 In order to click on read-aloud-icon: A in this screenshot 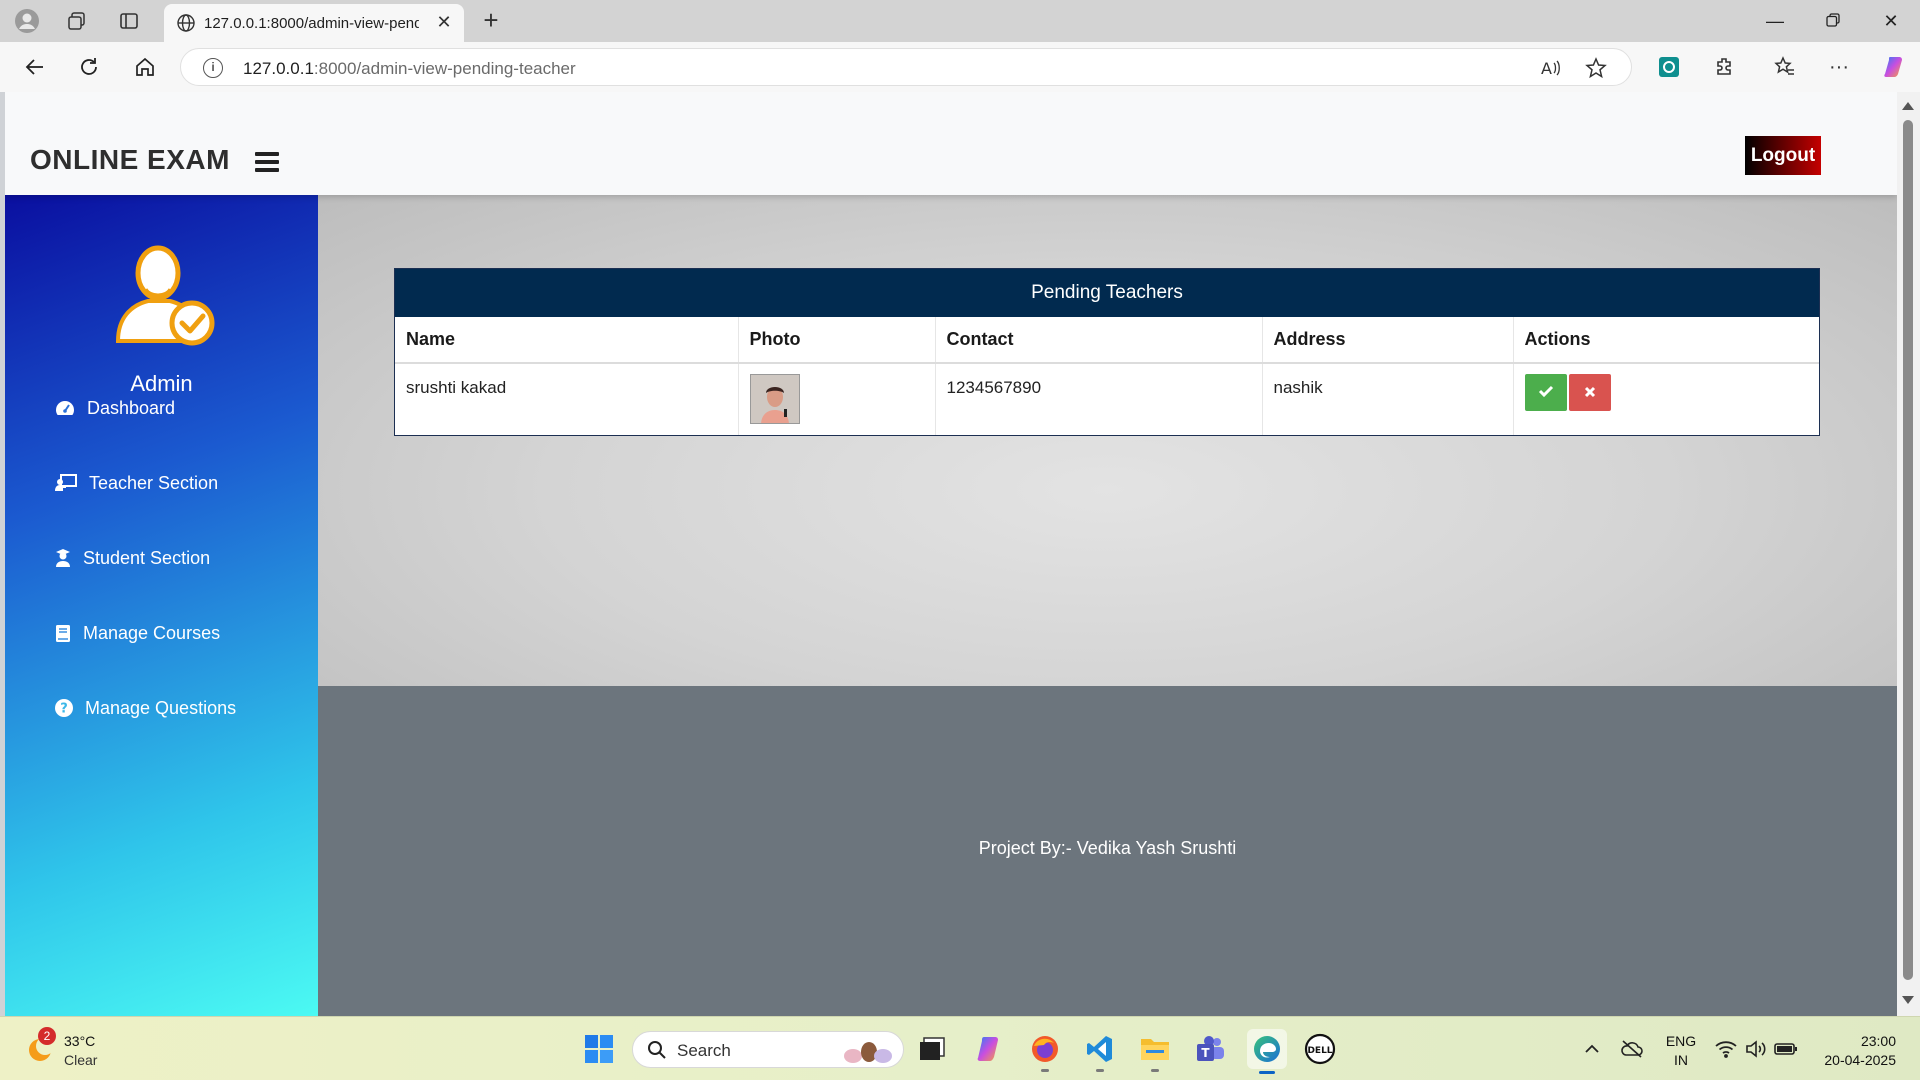, I will do `click(1552, 68)`.